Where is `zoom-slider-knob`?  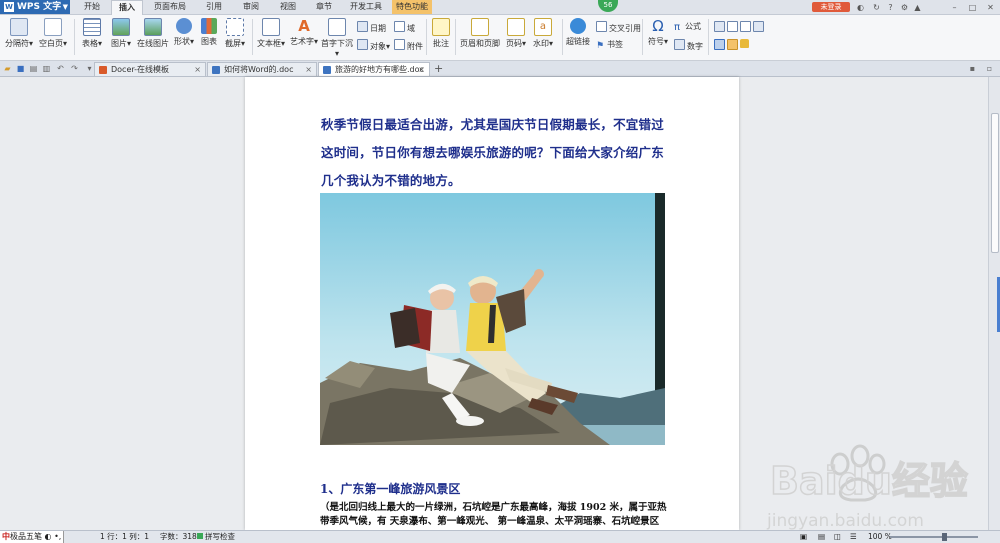 zoom-slider-knob is located at coordinates (944, 537).